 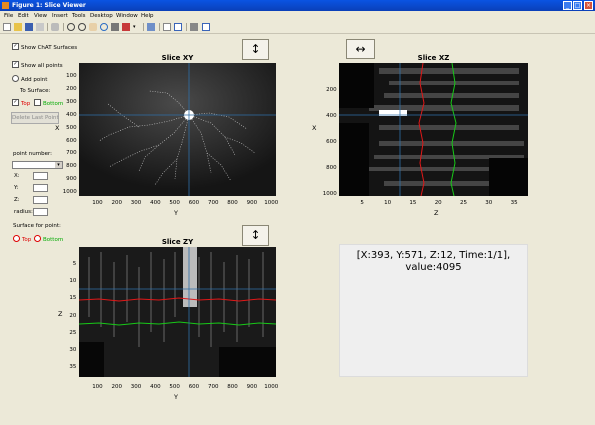 I want to click on window-title: Figure 1: Slice Viewer, so click(x=49, y=5).